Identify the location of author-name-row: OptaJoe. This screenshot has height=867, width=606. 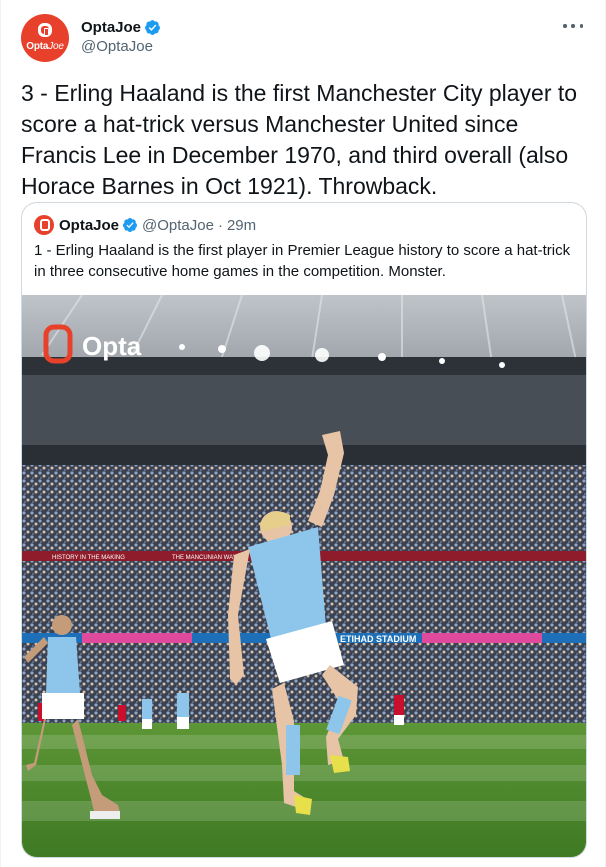
(121, 27).